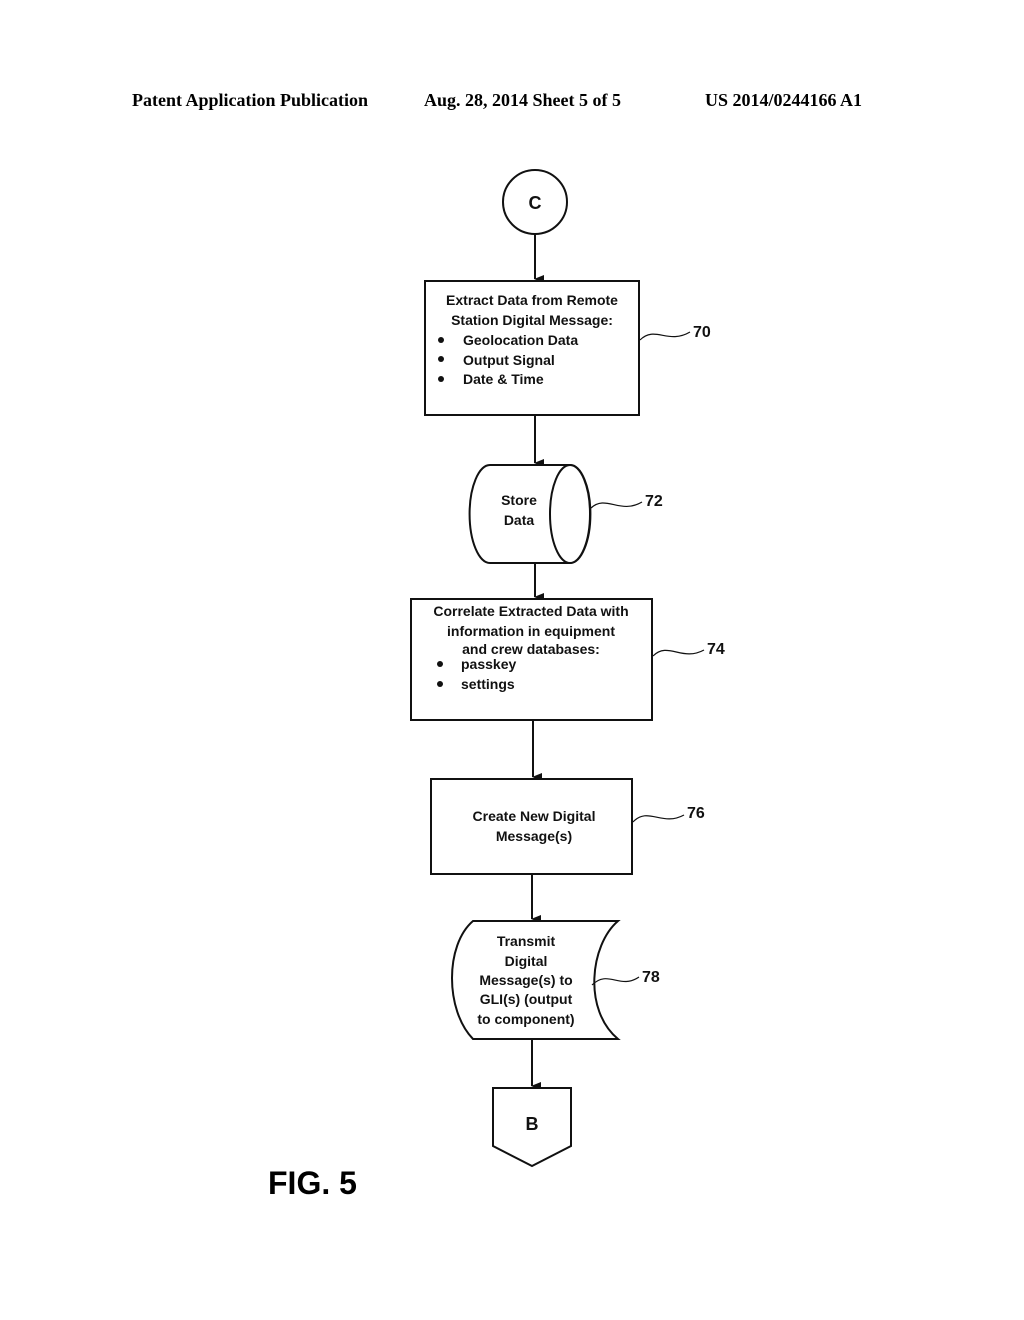 This screenshot has height=1320, width=1024. What do you see at coordinates (534, 836) in the screenshot?
I see `step-76-line-2: Message(s)` at bounding box center [534, 836].